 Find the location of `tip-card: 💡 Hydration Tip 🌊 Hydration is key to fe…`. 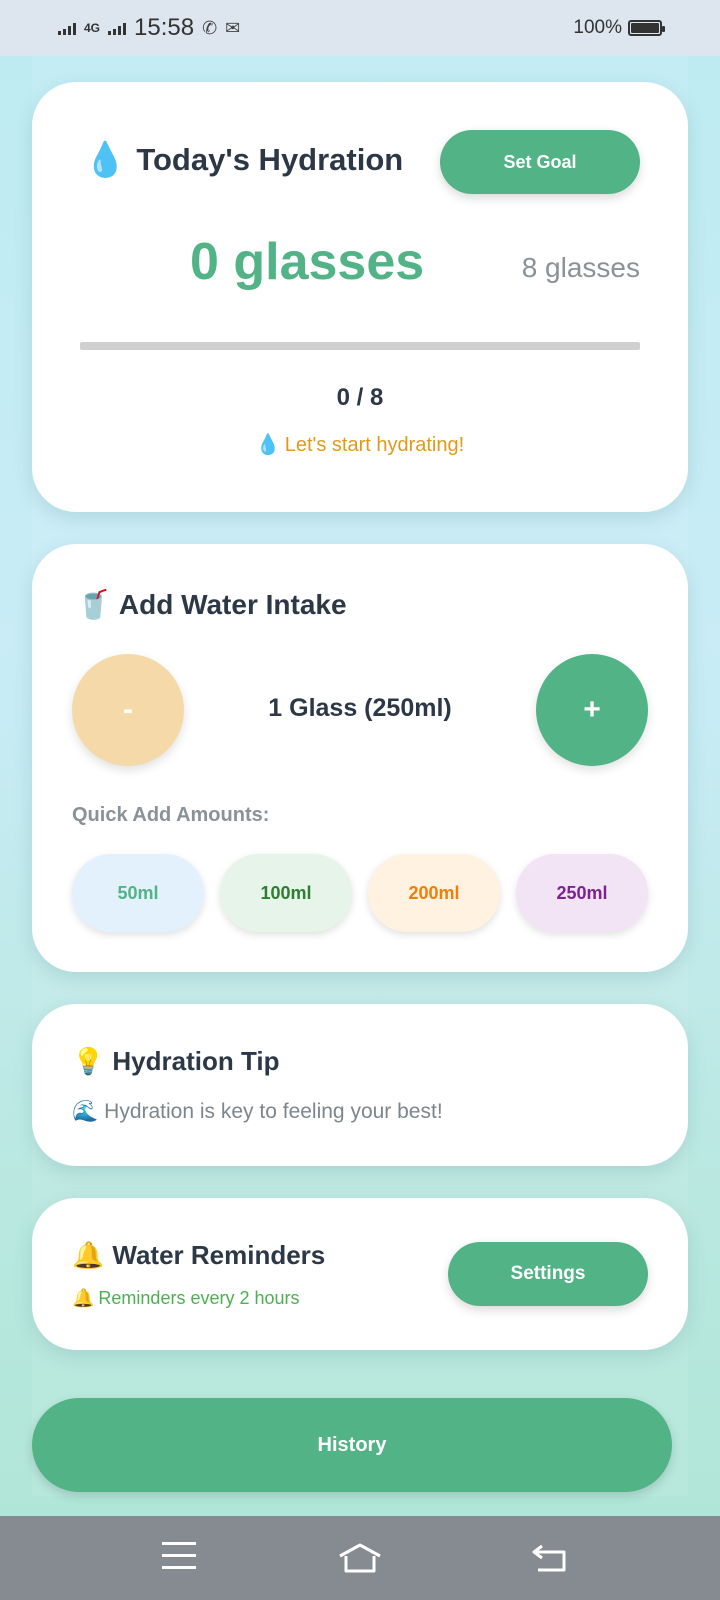

tip-card: 💡 Hydration Tip 🌊 Hydration is key to fe… is located at coordinates (360, 1085).